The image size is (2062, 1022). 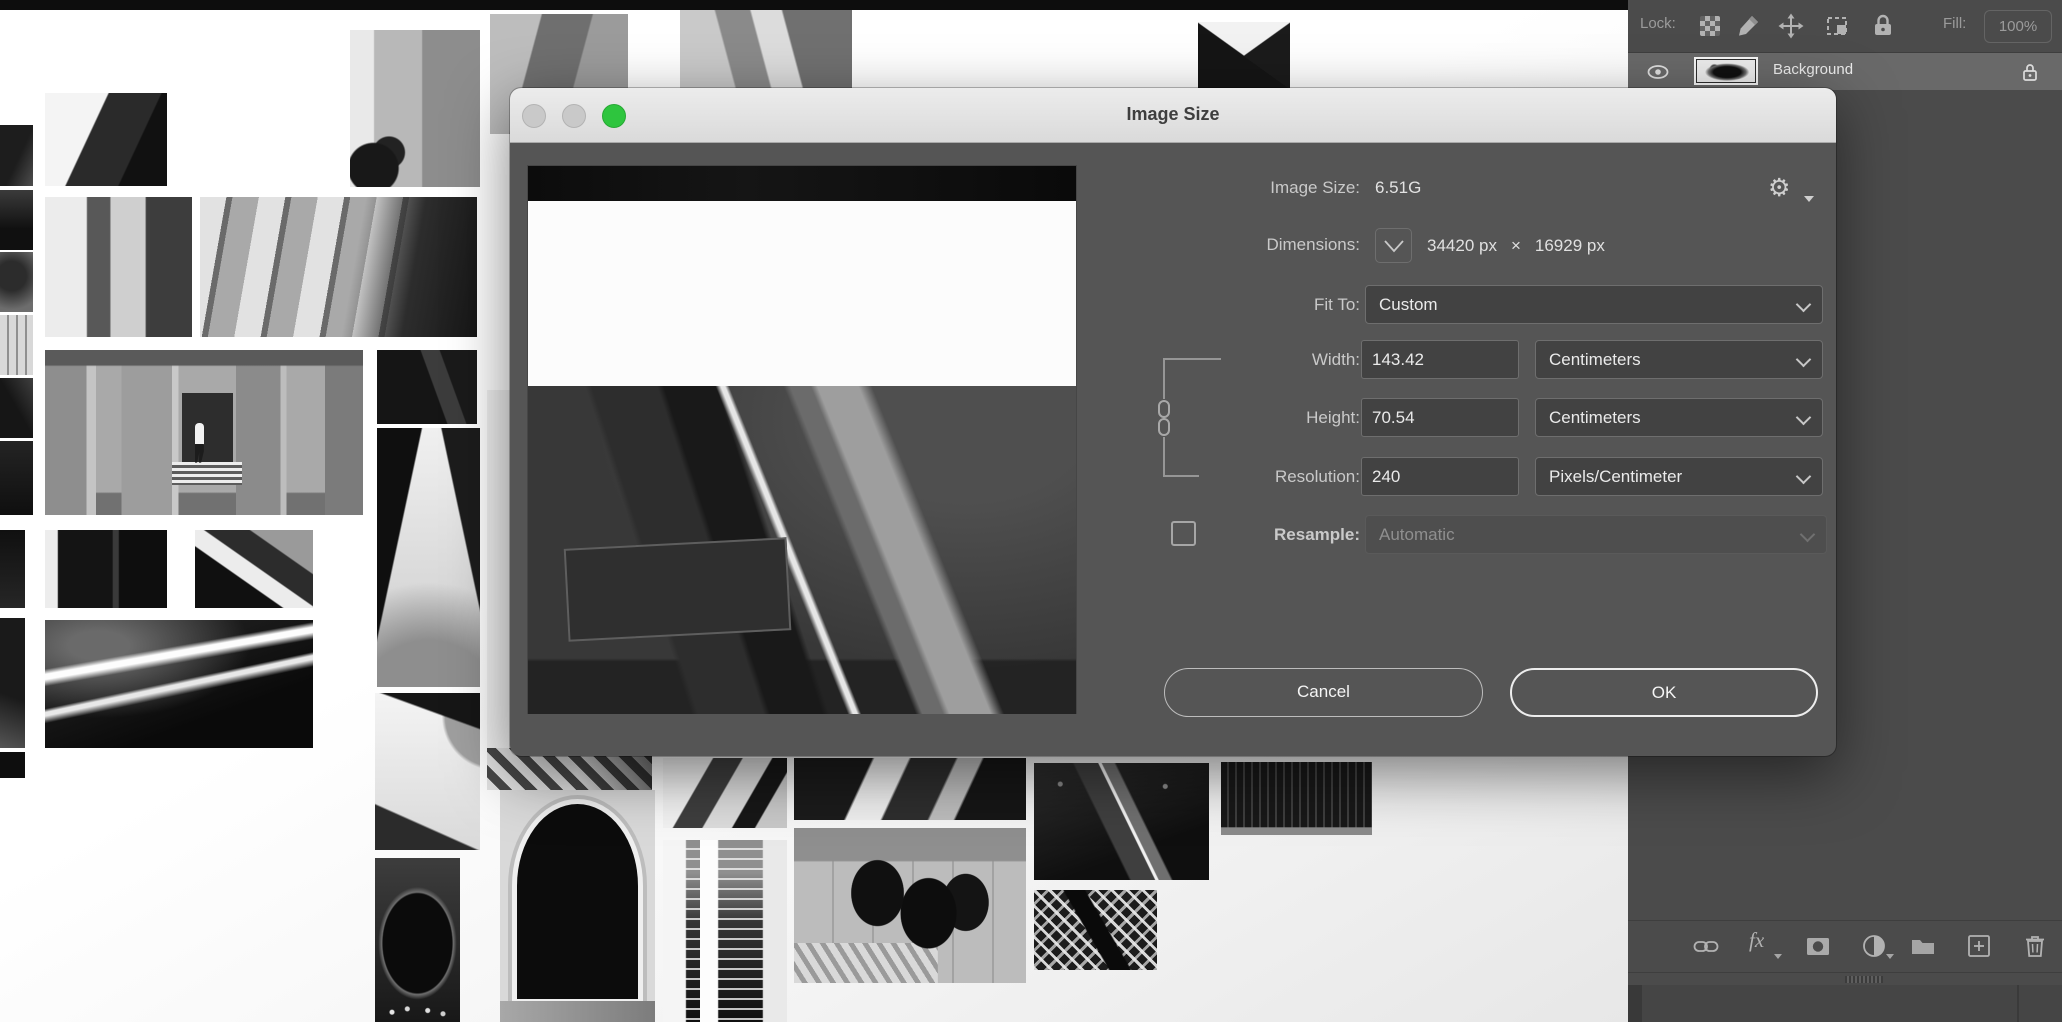 What do you see at coordinates (815, 5) in the screenshot?
I see `canvas-black-strip` at bounding box center [815, 5].